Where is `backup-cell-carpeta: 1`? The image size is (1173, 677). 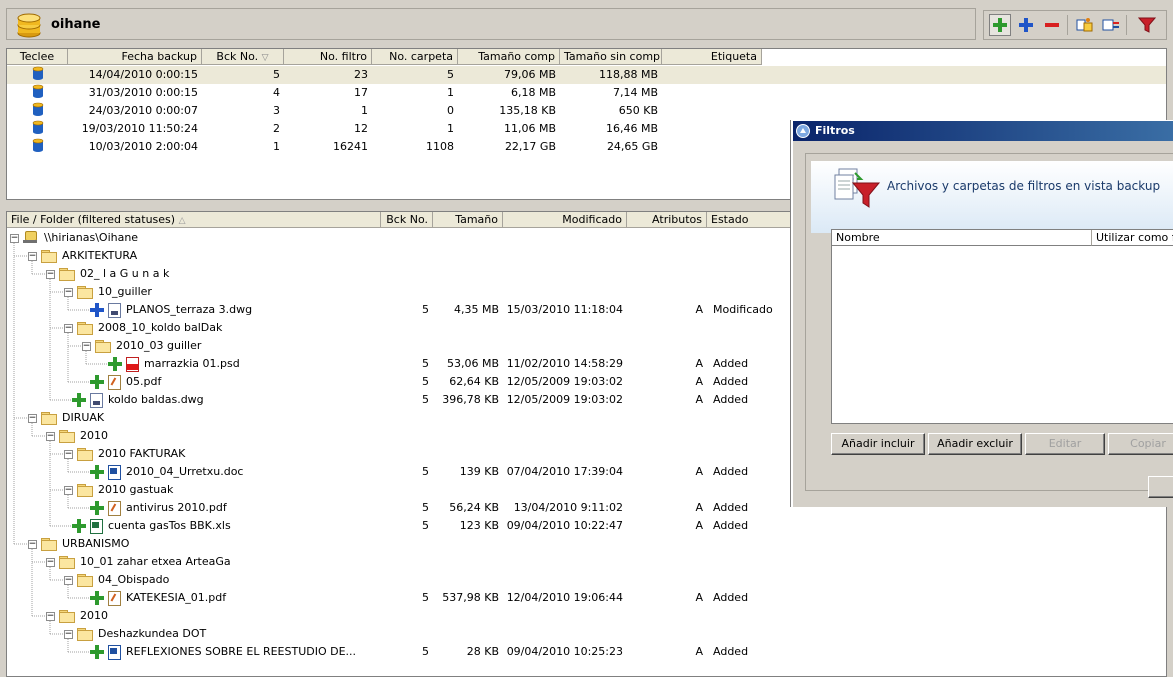
backup-cell-carpeta: 1 is located at coordinates (450, 92).